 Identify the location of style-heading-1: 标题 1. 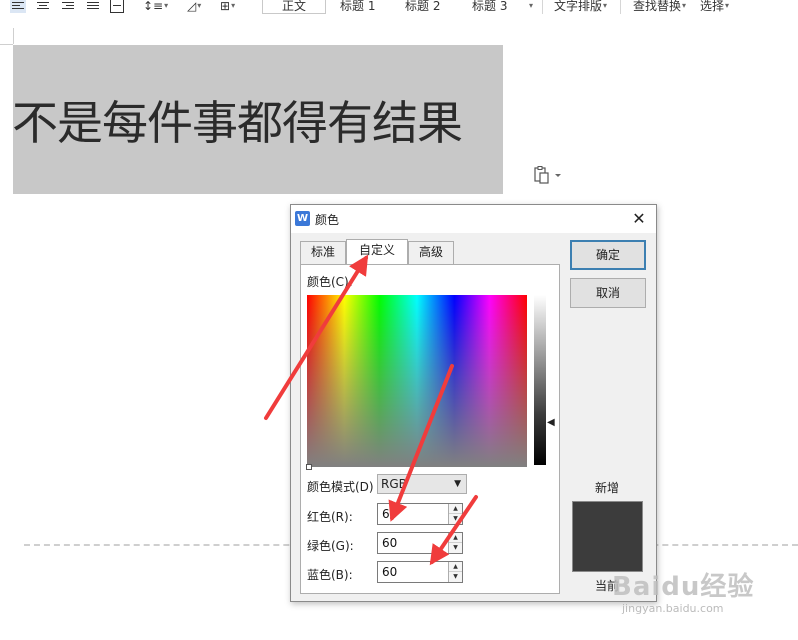
(357, 7).